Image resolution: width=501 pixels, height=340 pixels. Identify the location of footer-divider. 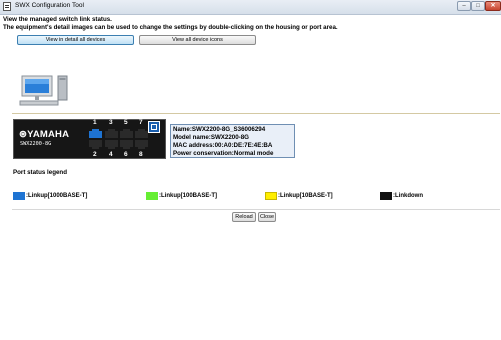
(256, 209).